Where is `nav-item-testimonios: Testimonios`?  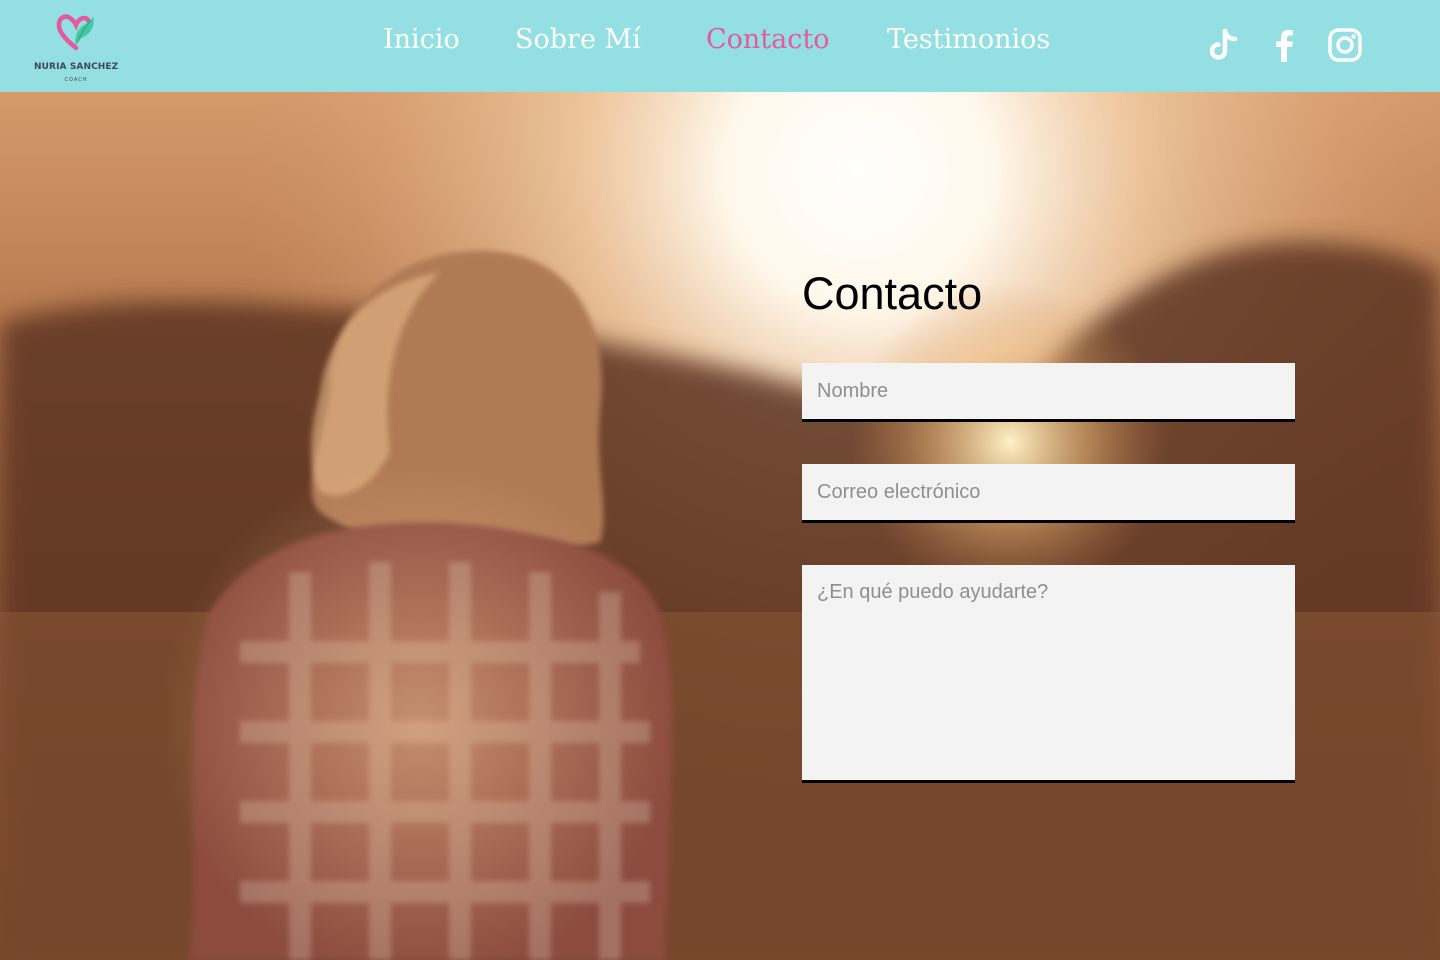 nav-item-testimonios: Testimonios is located at coordinates (968, 39).